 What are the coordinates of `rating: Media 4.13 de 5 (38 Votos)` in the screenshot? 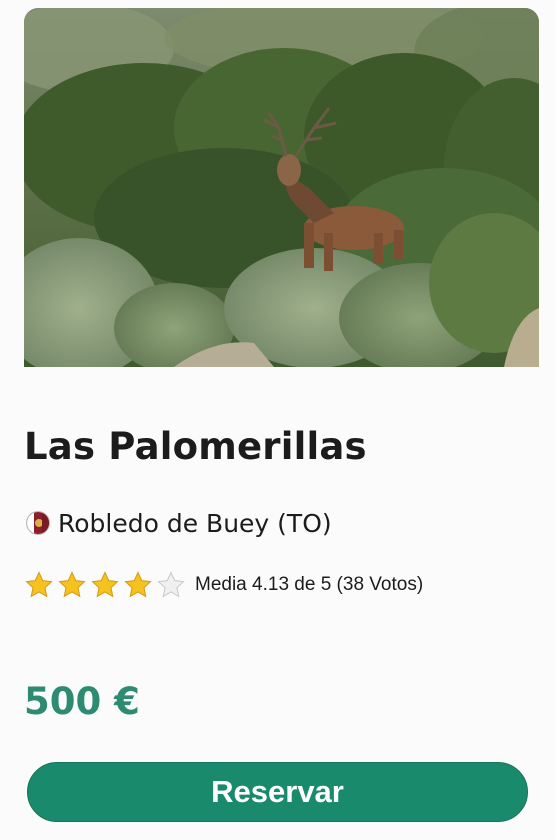 It's located at (223, 585).